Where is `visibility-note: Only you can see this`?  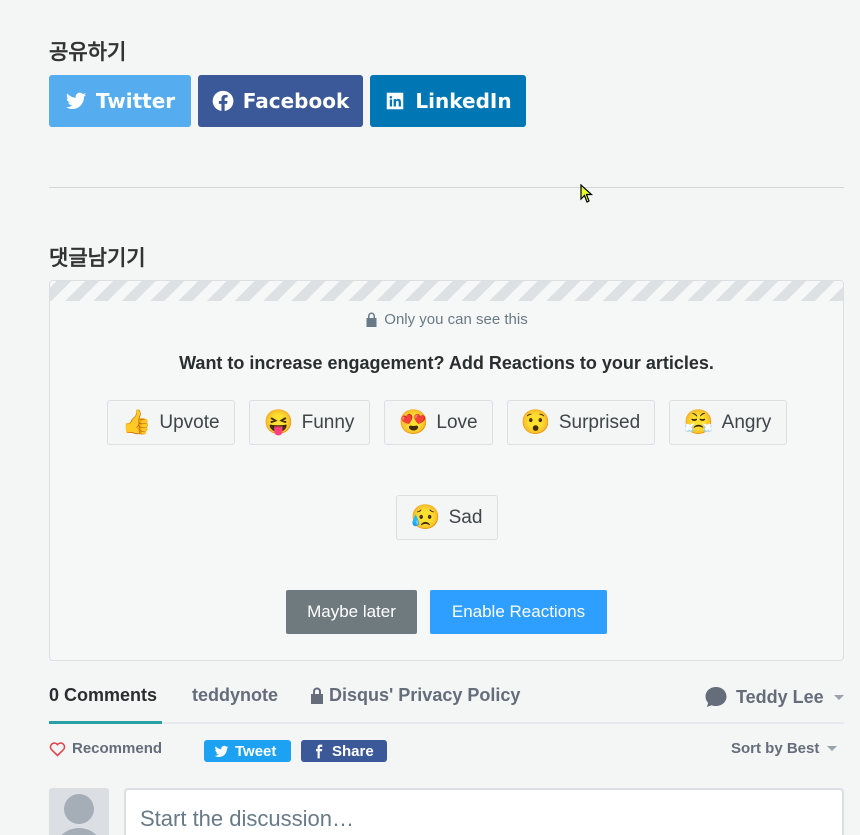
visibility-note: Only you can see this is located at coordinates (446, 319).